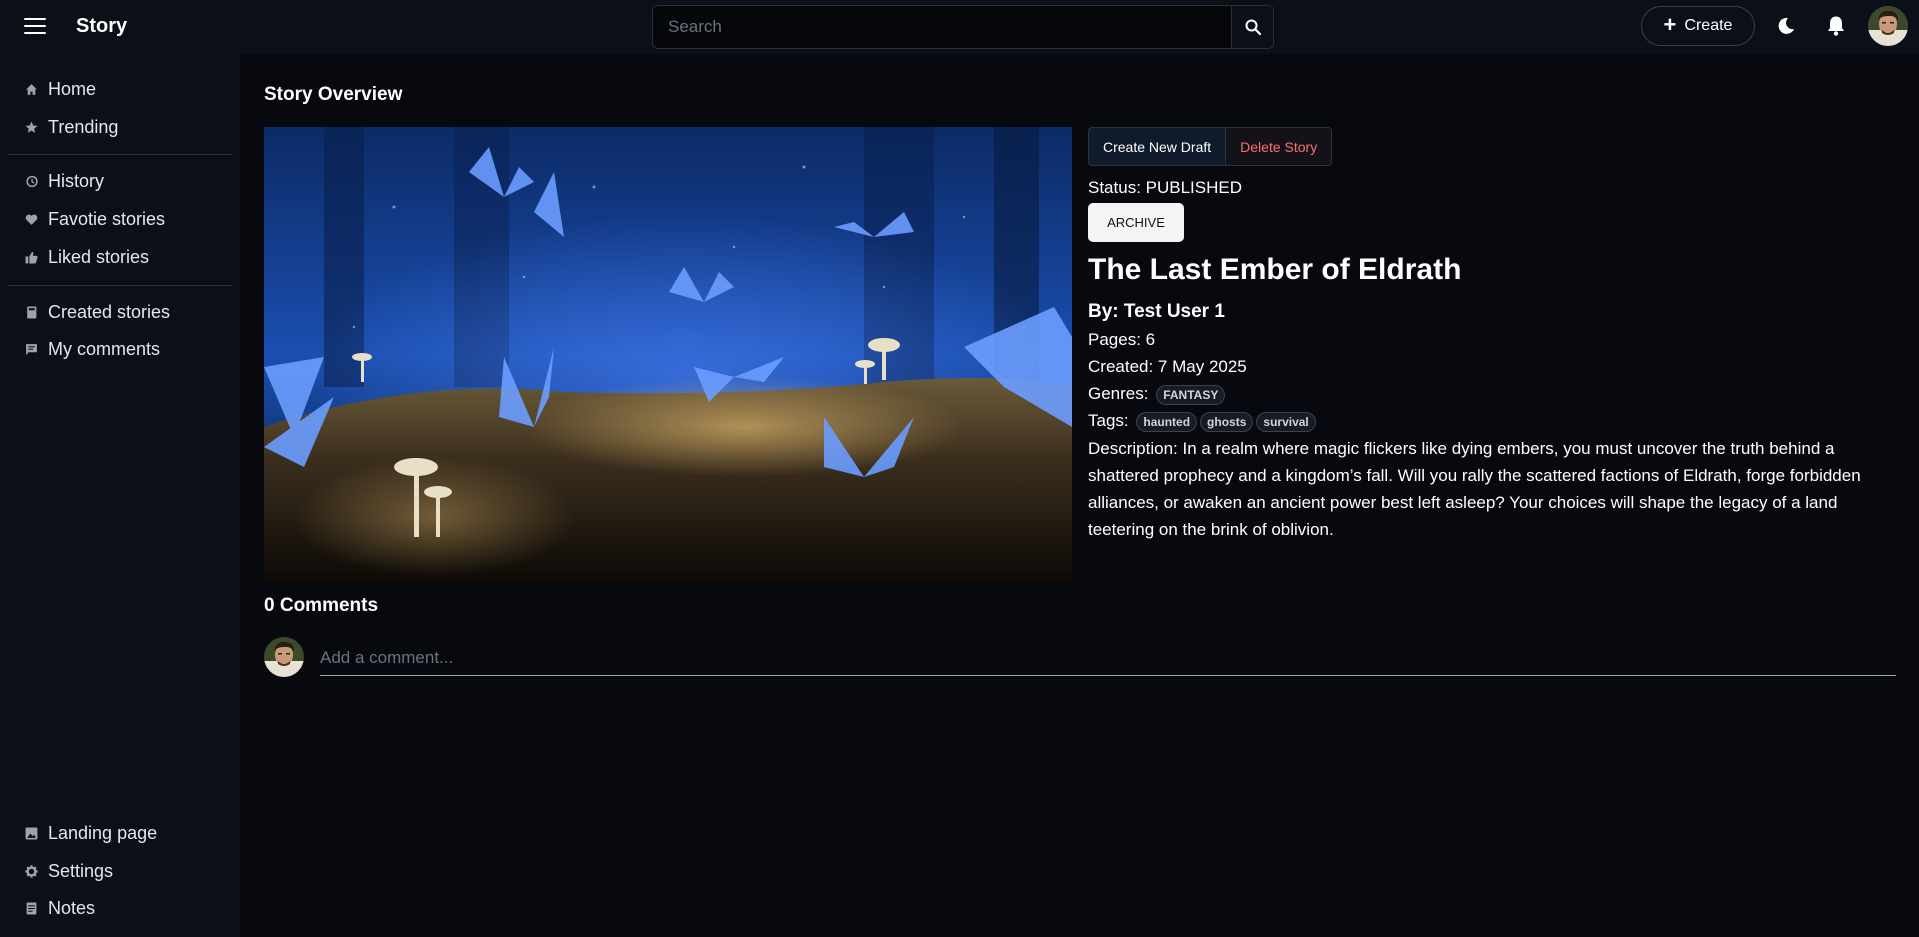 This screenshot has height=937, width=1919. Describe the element at coordinates (1118, 393) in the screenshot. I see `genres-label: Genres:` at that location.